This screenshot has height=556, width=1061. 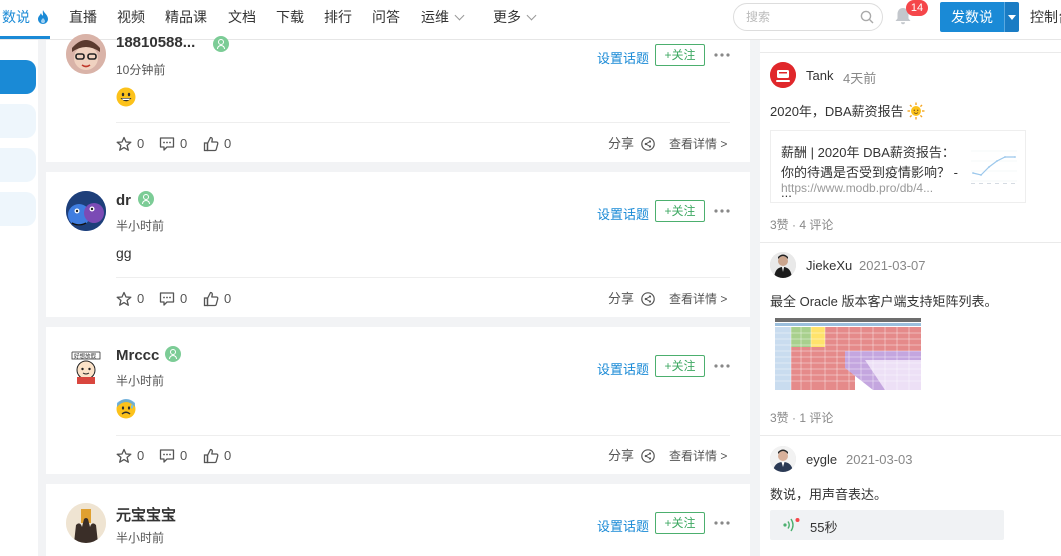 What do you see at coordinates (123, 200) in the screenshot?
I see `user-name: dr` at bounding box center [123, 200].